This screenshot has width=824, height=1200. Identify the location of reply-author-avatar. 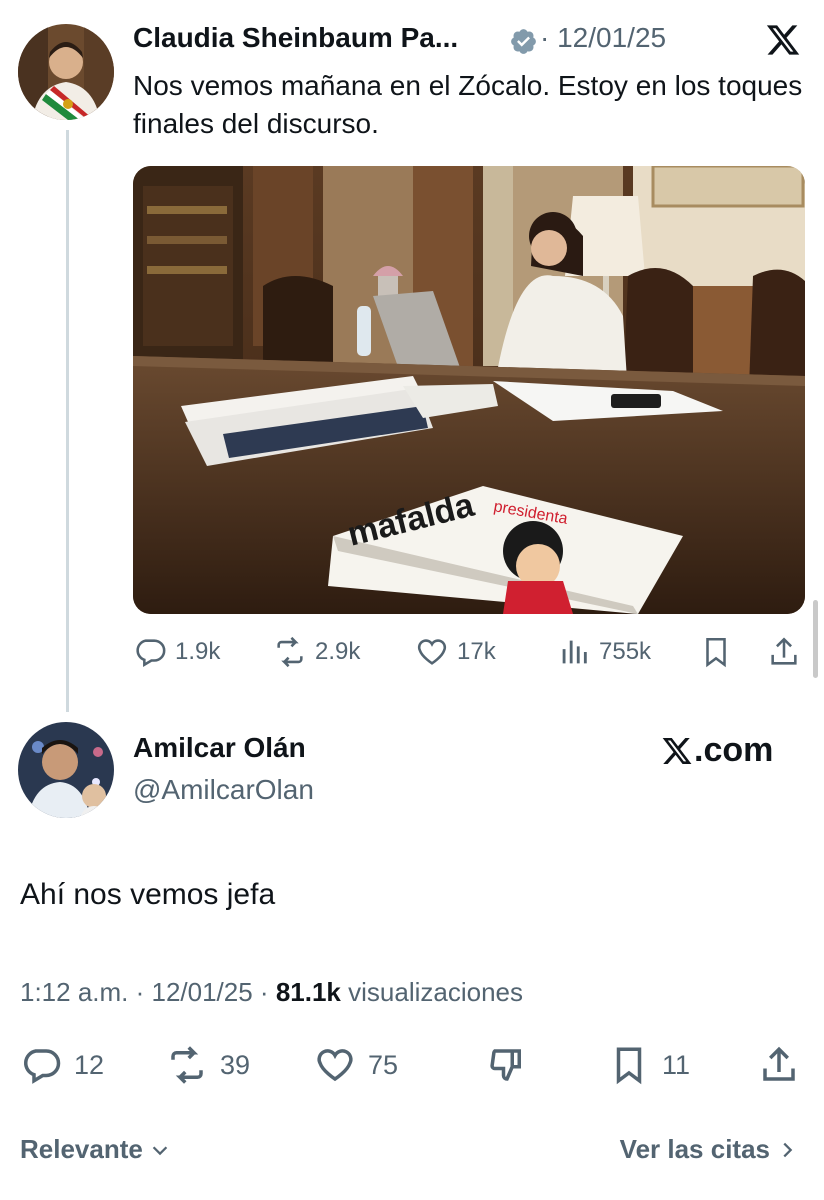
(66, 770).